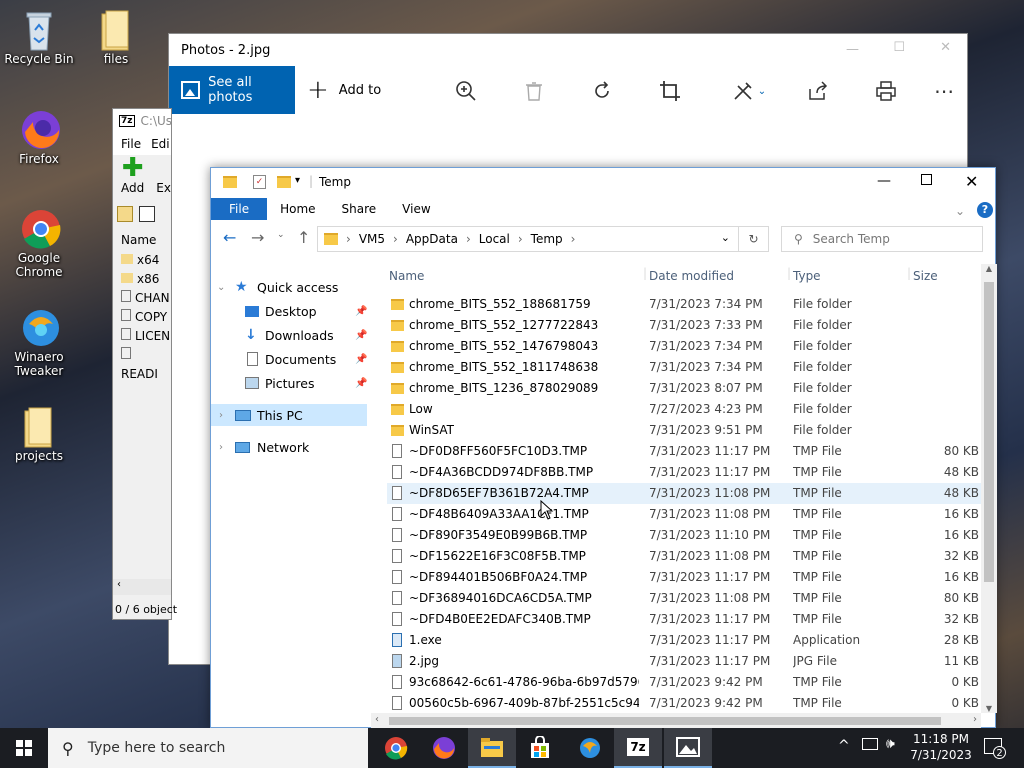 This screenshot has width=1024, height=768. Describe the element at coordinates (39, 37) in the screenshot. I see `desktop-icon-recycle-bin: Recycle Bin` at that location.